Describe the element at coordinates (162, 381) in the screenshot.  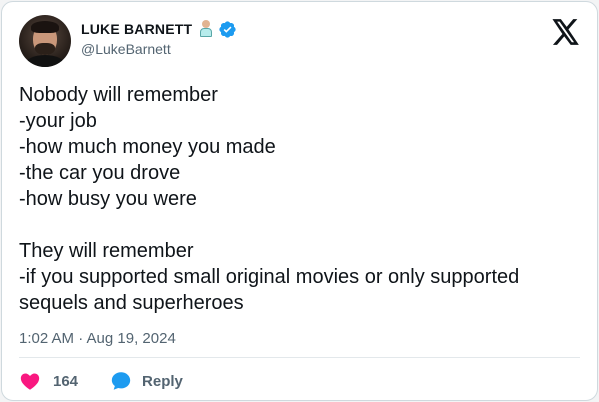
I see `reply-label: Reply` at that location.